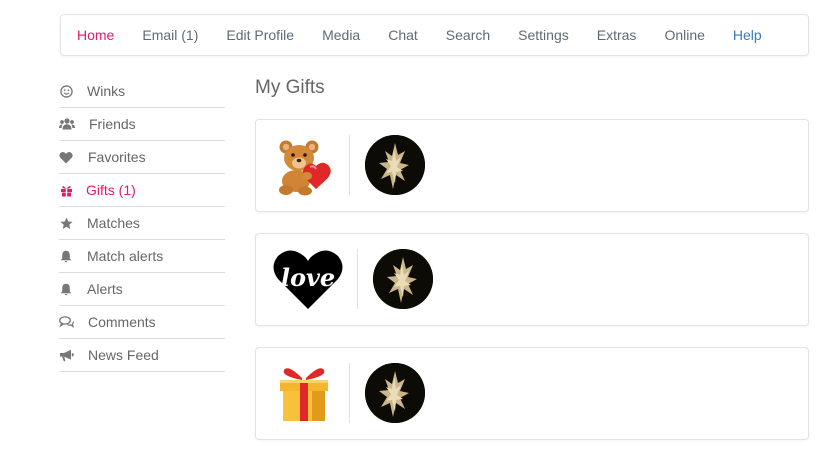 The width and height of the screenshot is (835, 459). Describe the element at coordinates (113, 223) in the screenshot. I see `sidebar-item-label: Matches` at that location.